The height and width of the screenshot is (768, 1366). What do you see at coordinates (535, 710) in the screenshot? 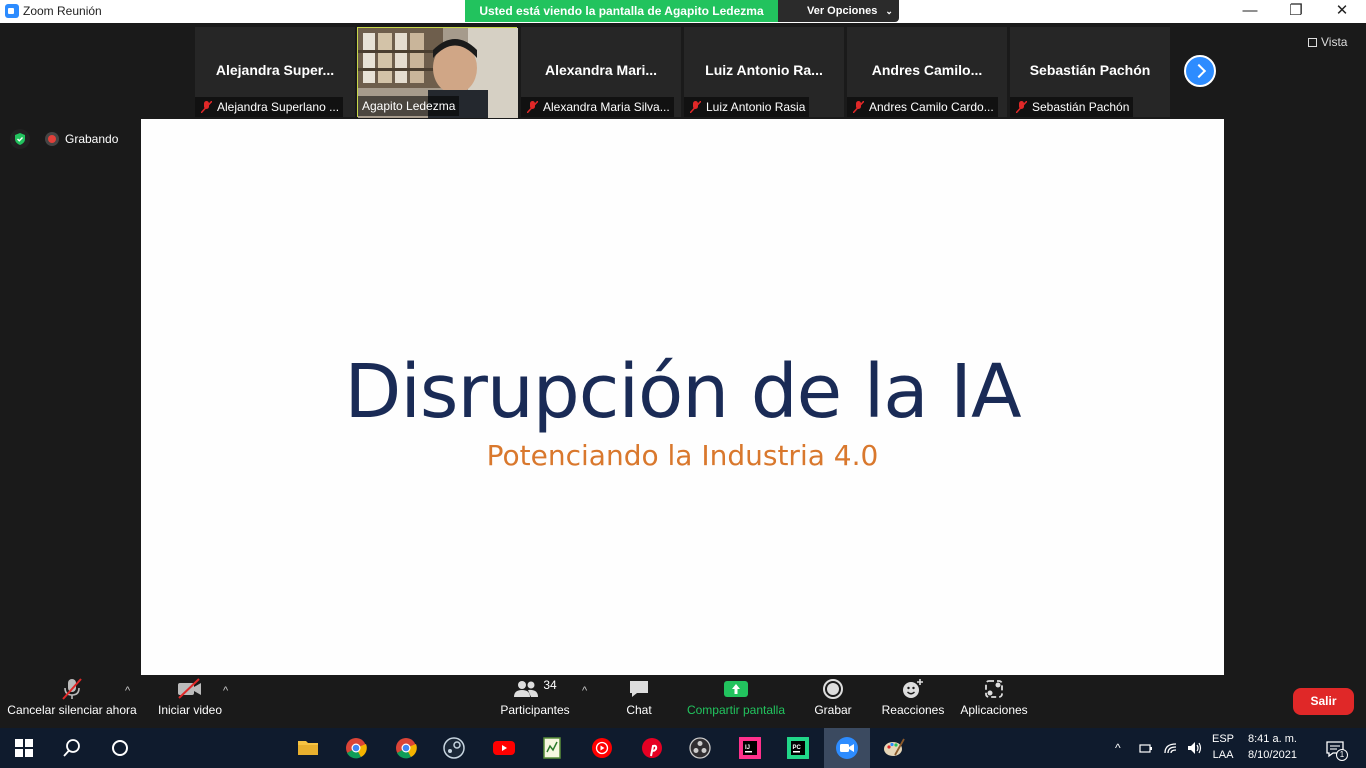
I see `participants-label: Participantes` at bounding box center [535, 710].